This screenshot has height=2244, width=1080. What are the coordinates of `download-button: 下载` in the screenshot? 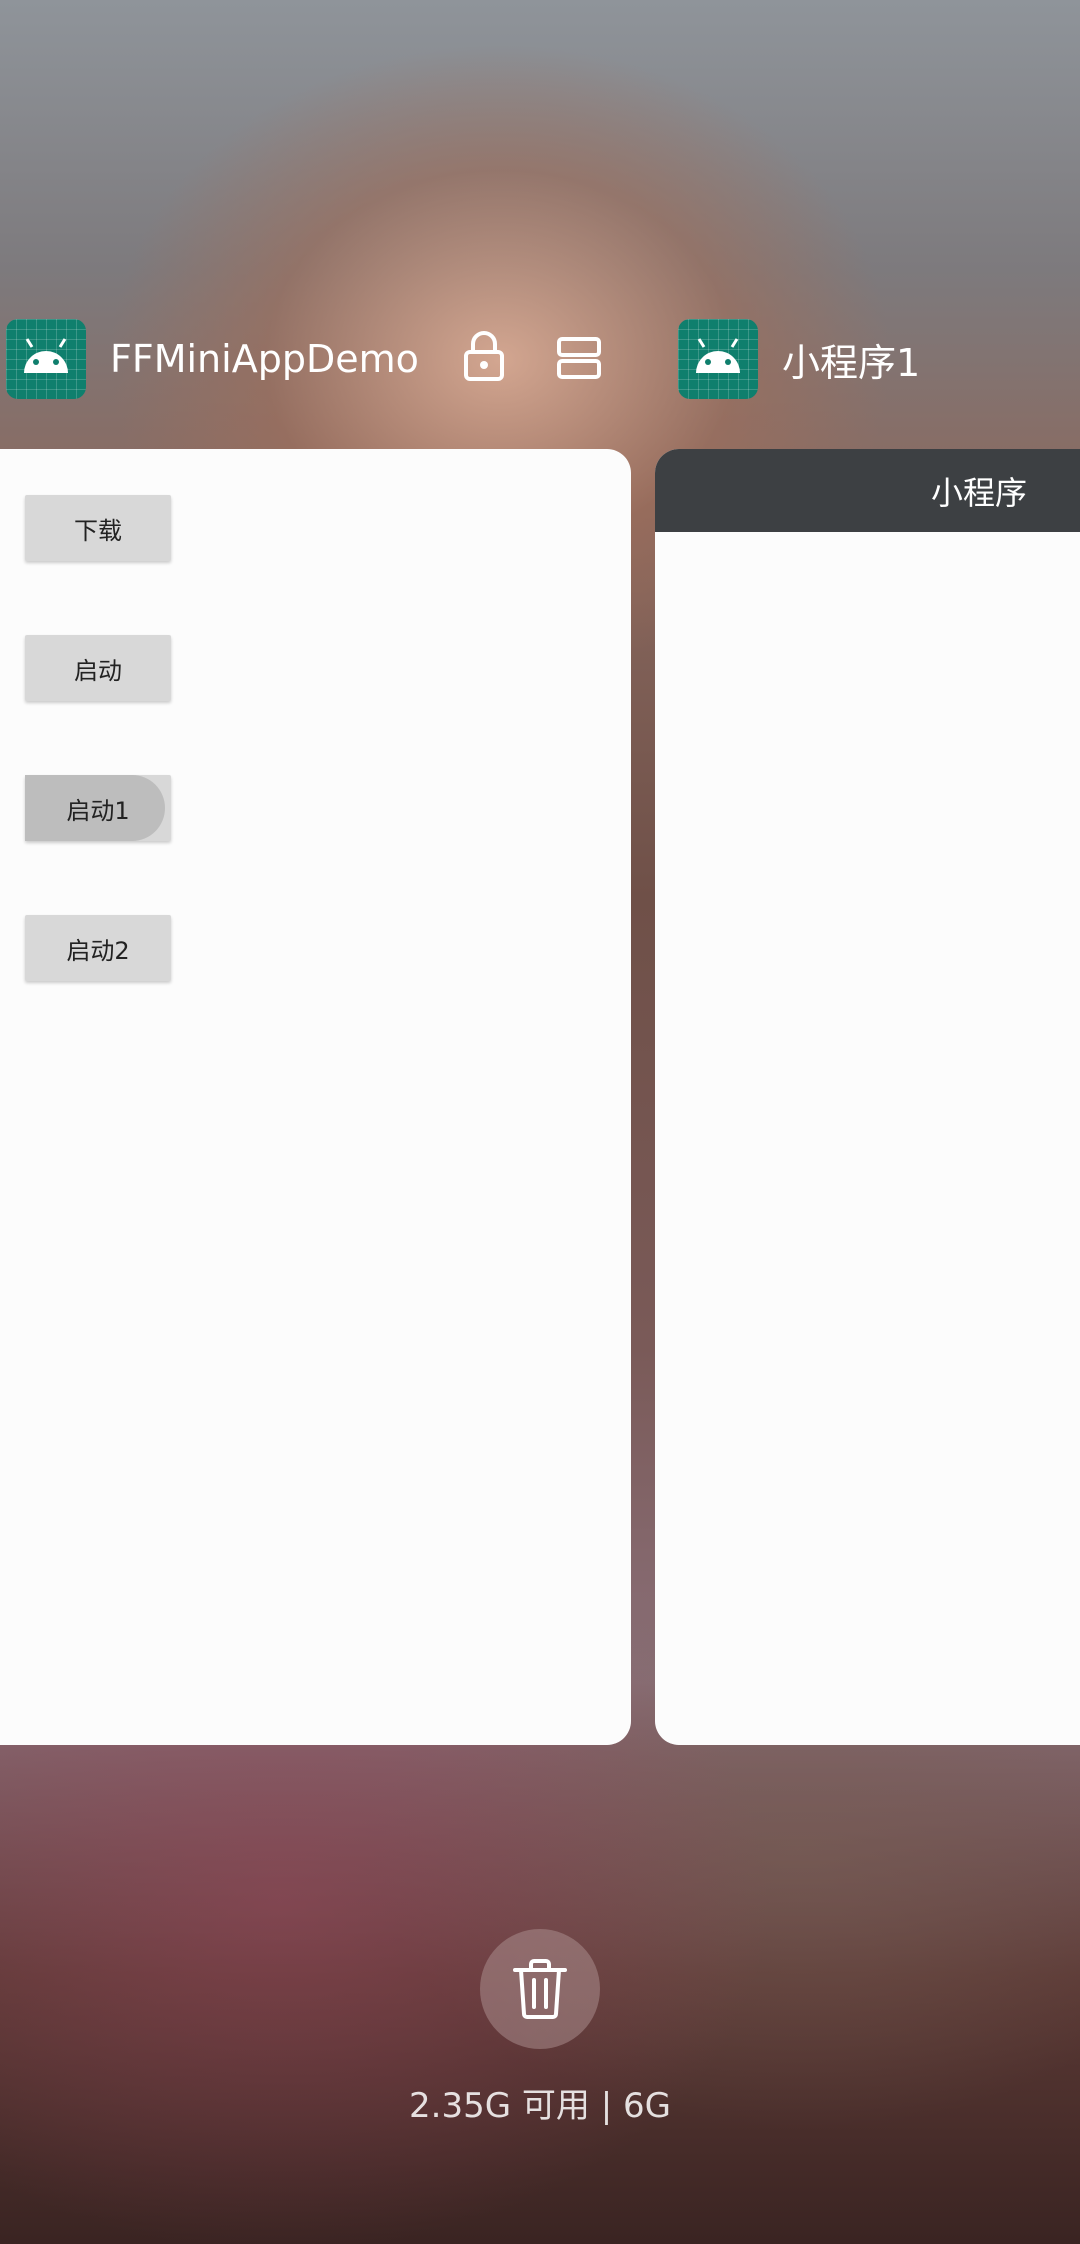 It's located at (98, 528).